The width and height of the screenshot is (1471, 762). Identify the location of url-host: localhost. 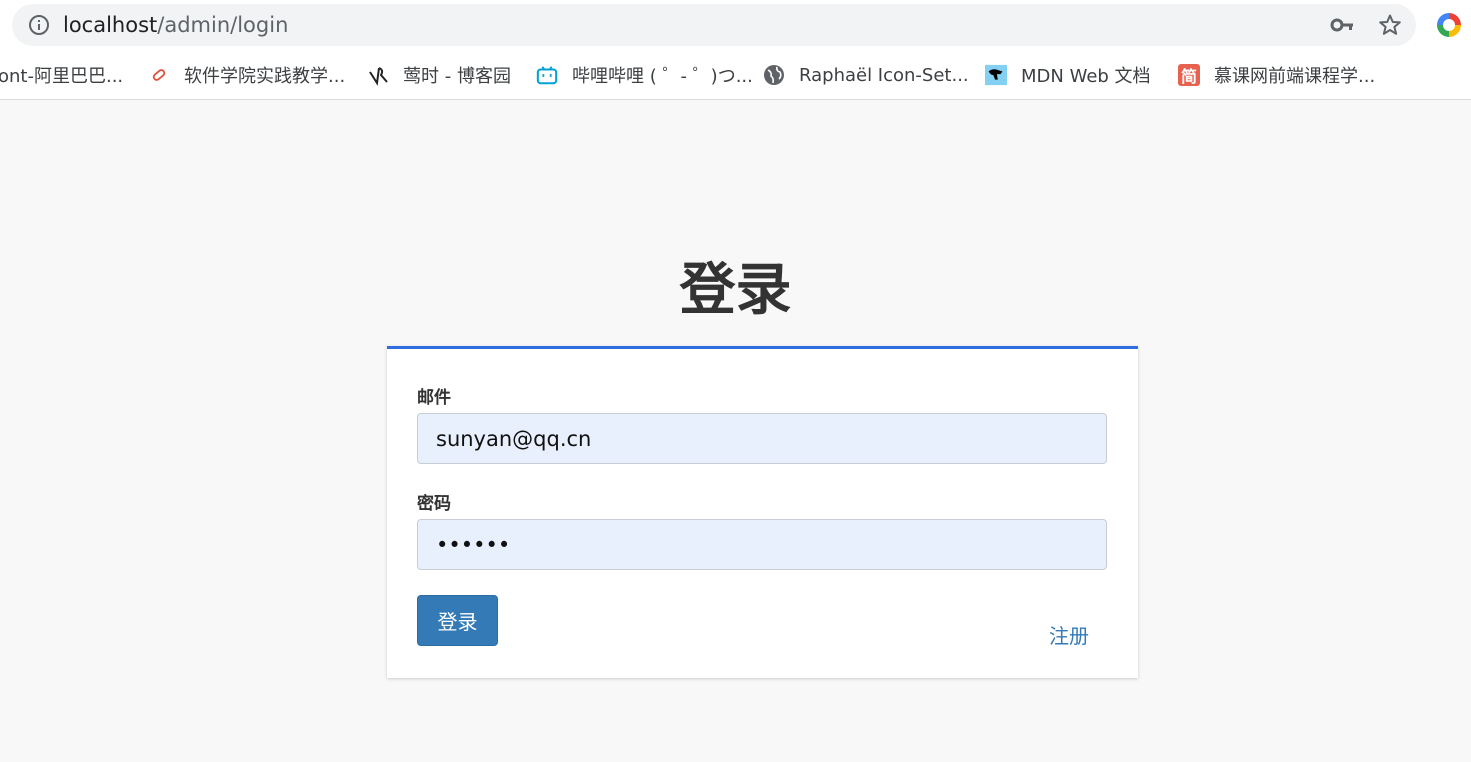
(110, 25).